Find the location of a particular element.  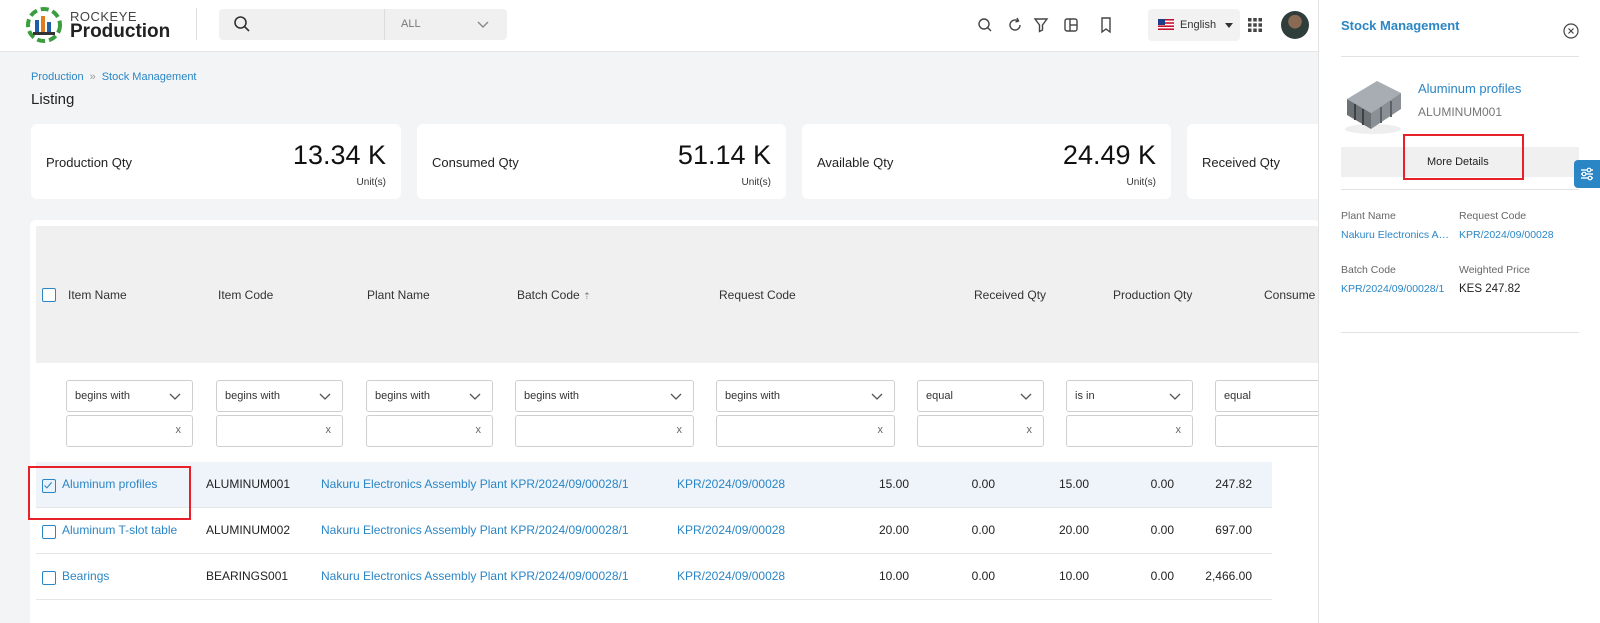

highlight-selected-item is located at coordinates (109, 493).